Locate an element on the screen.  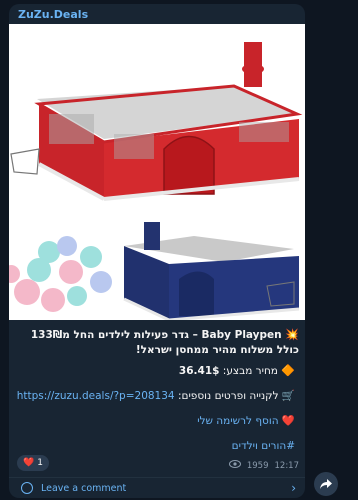
leave-comment-label: Leave a comment is located at coordinates (84, 488).